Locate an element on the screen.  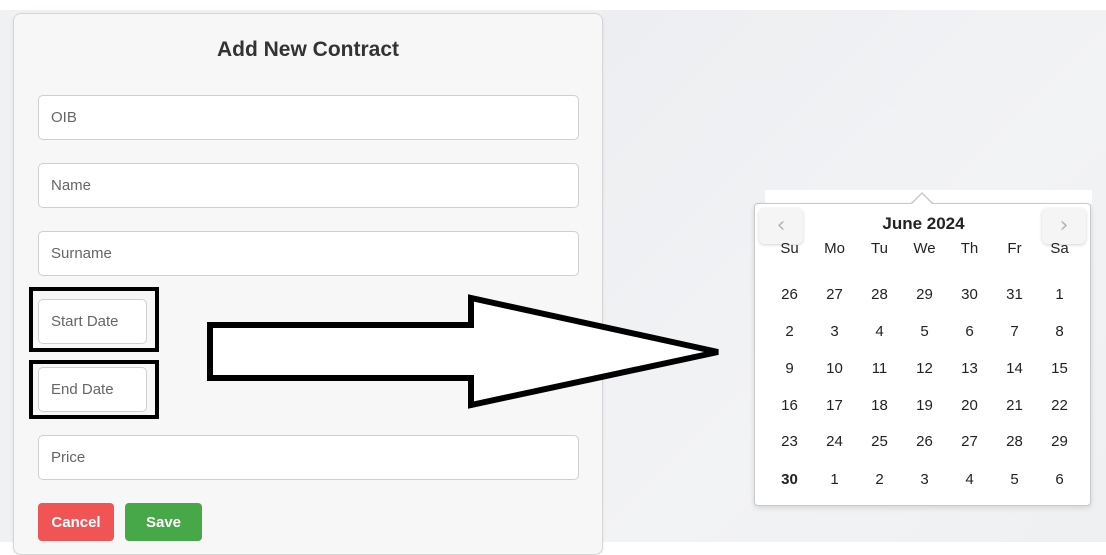
picker-caret-inner is located at coordinates (922, 199).